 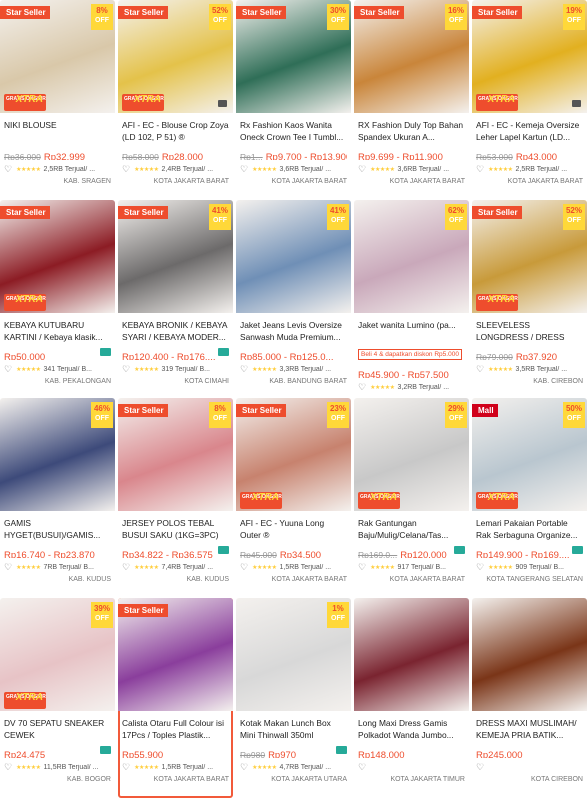 What do you see at coordinates (175, 256) in the screenshot?
I see `product-image: Star Seller 41% OFF` at bounding box center [175, 256].